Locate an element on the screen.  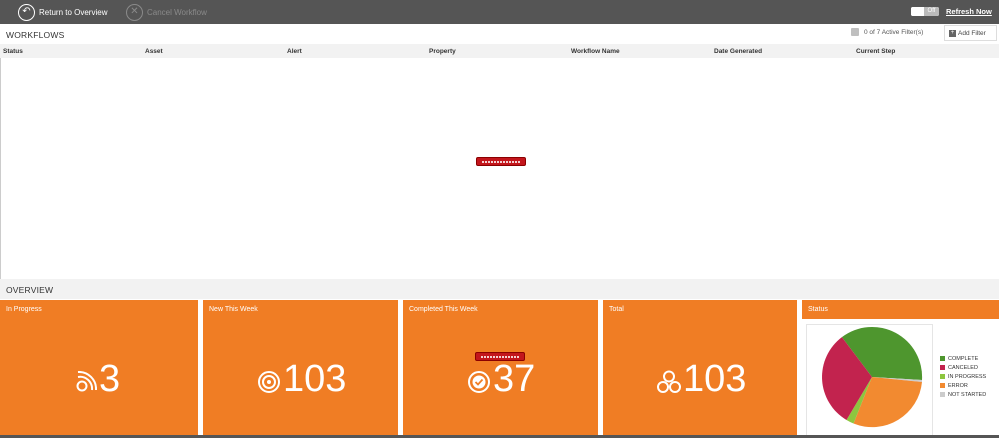
column-date-generated: Date Generated is located at coordinates (738, 51).